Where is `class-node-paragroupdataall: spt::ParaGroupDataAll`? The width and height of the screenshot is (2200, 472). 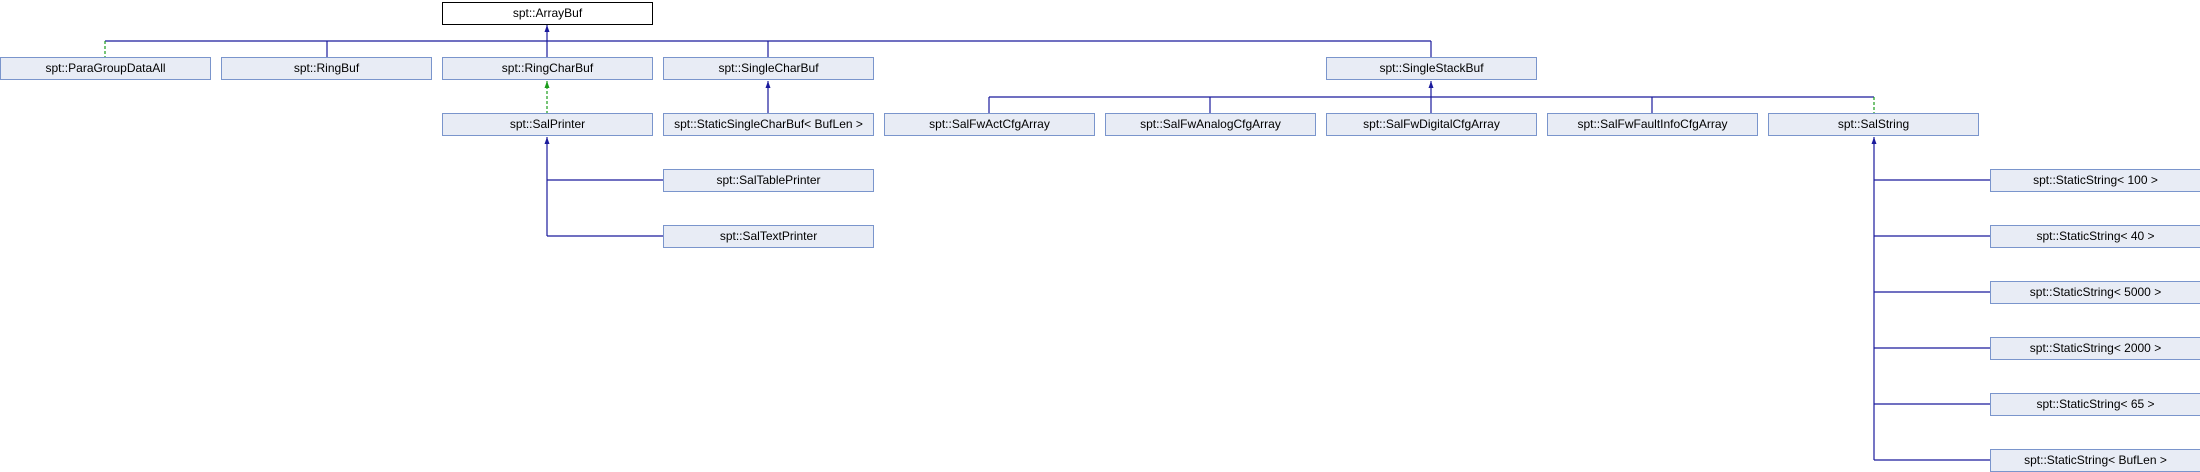 class-node-paragroupdataall: spt::ParaGroupDataAll is located at coordinates (105, 68).